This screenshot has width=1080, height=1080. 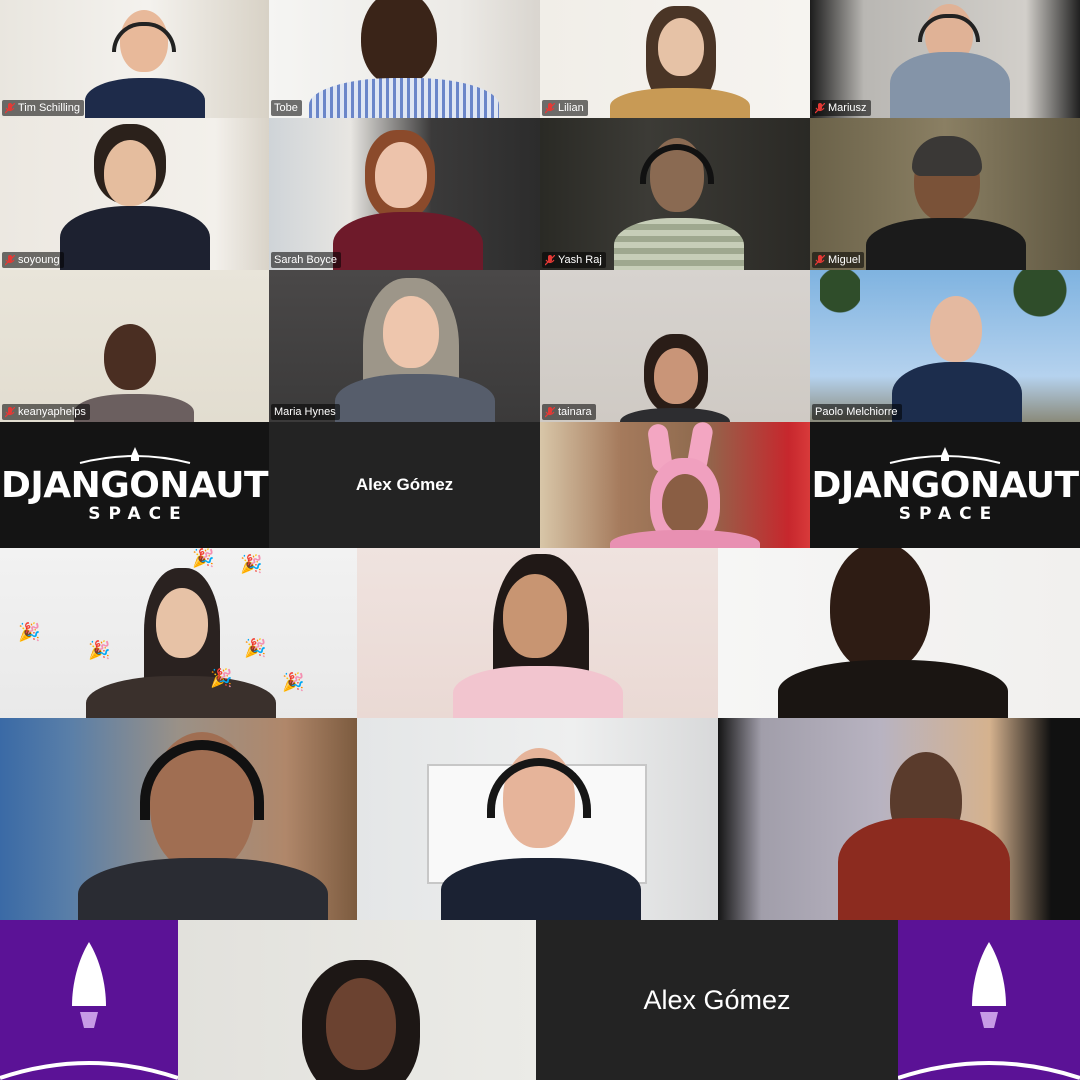 What do you see at coordinates (945, 59) in the screenshot?
I see `video-tile-mariusz: Mariusz` at bounding box center [945, 59].